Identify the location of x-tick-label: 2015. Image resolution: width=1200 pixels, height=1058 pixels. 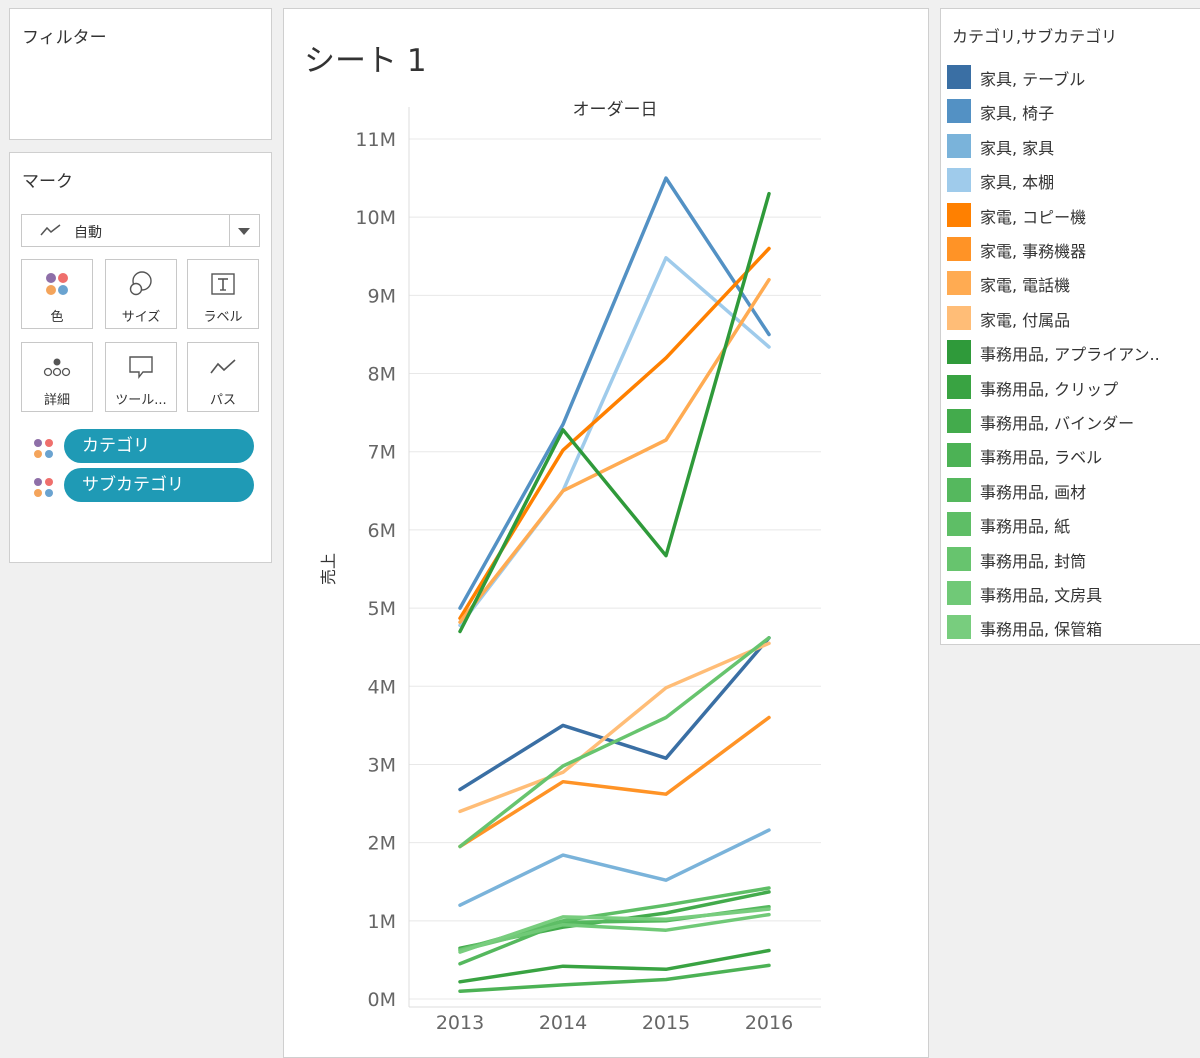
(666, 1023).